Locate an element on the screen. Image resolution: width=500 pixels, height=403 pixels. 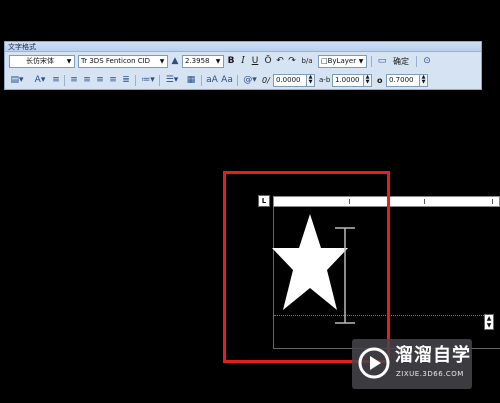
toolbar-title: 文字格式 is located at coordinates (243, 47).